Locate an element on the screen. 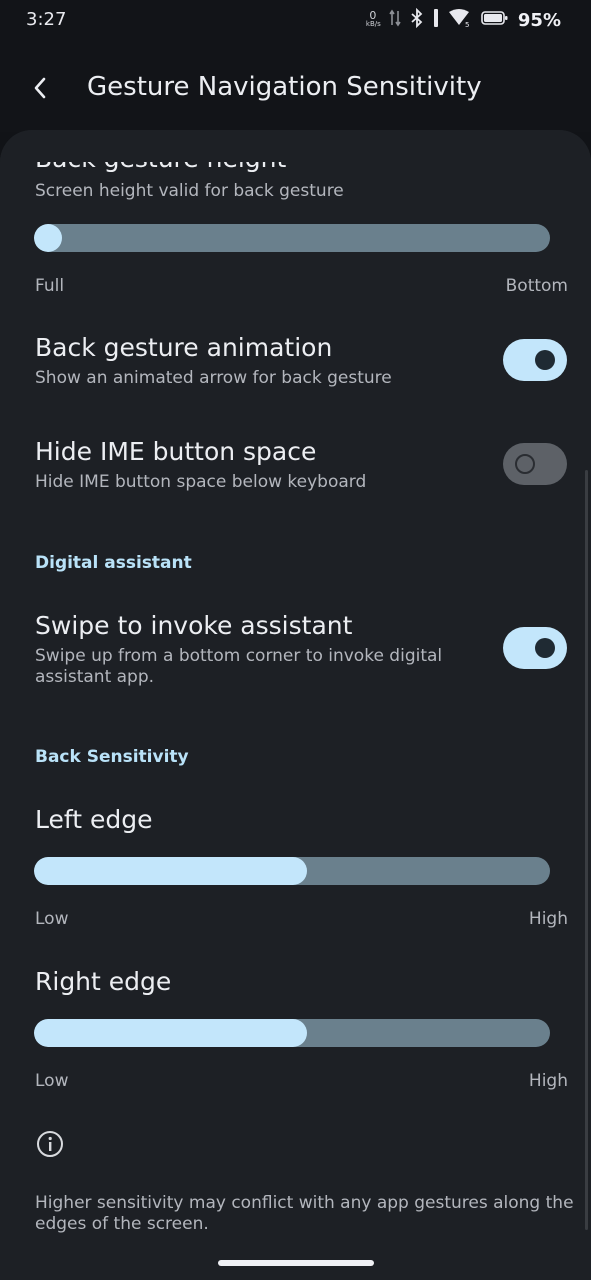 The height and width of the screenshot is (1280, 591). battery-icon is located at coordinates (495, 20).